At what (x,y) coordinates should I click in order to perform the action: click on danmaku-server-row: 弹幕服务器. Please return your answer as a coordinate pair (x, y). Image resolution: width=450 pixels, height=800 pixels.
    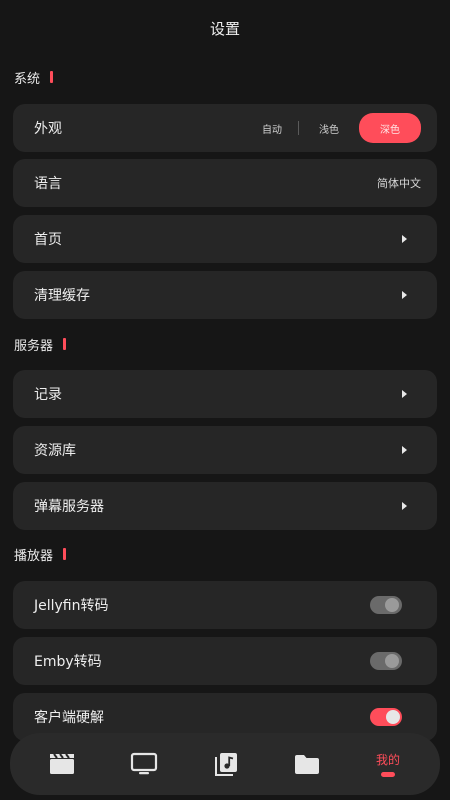
    Looking at the image, I should click on (225, 506).